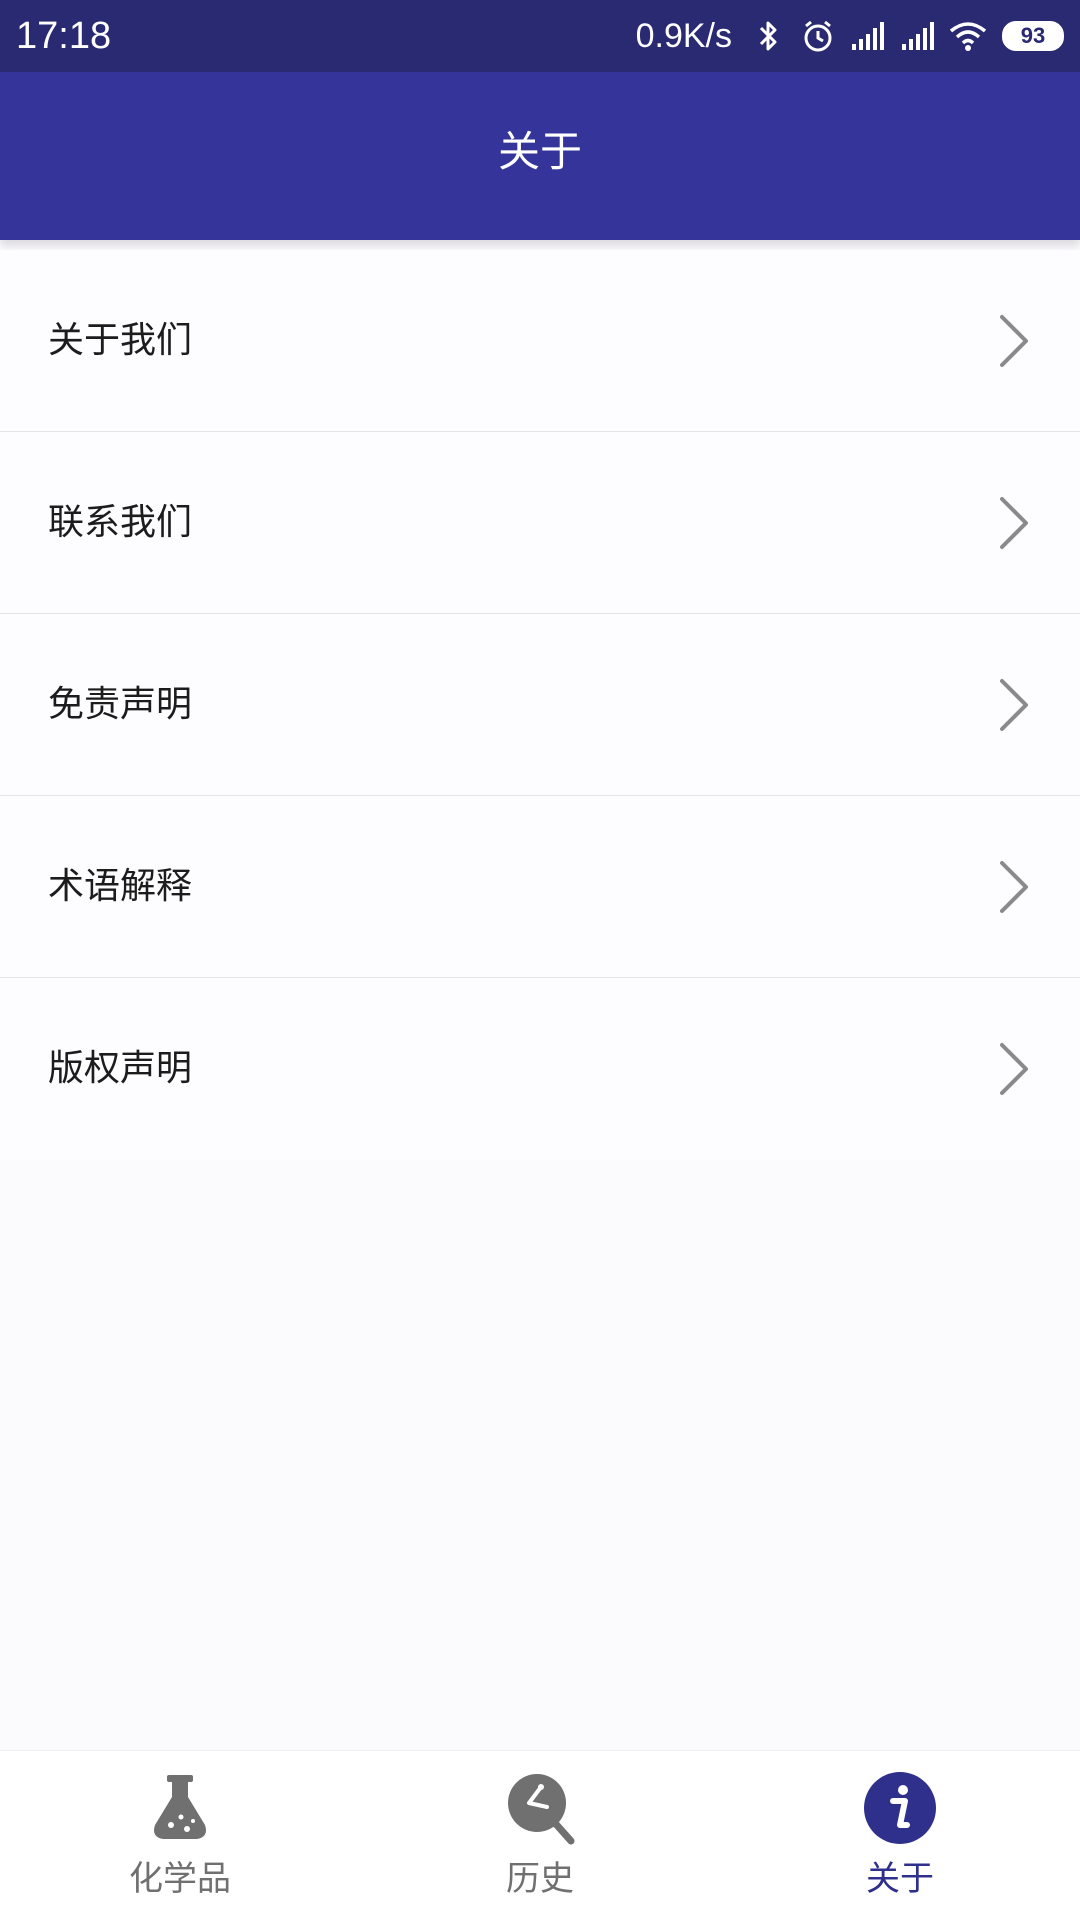 The width and height of the screenshot is (1080, 1921). I want to click on menu-item-label: 版权声明, so click(120, 1068).